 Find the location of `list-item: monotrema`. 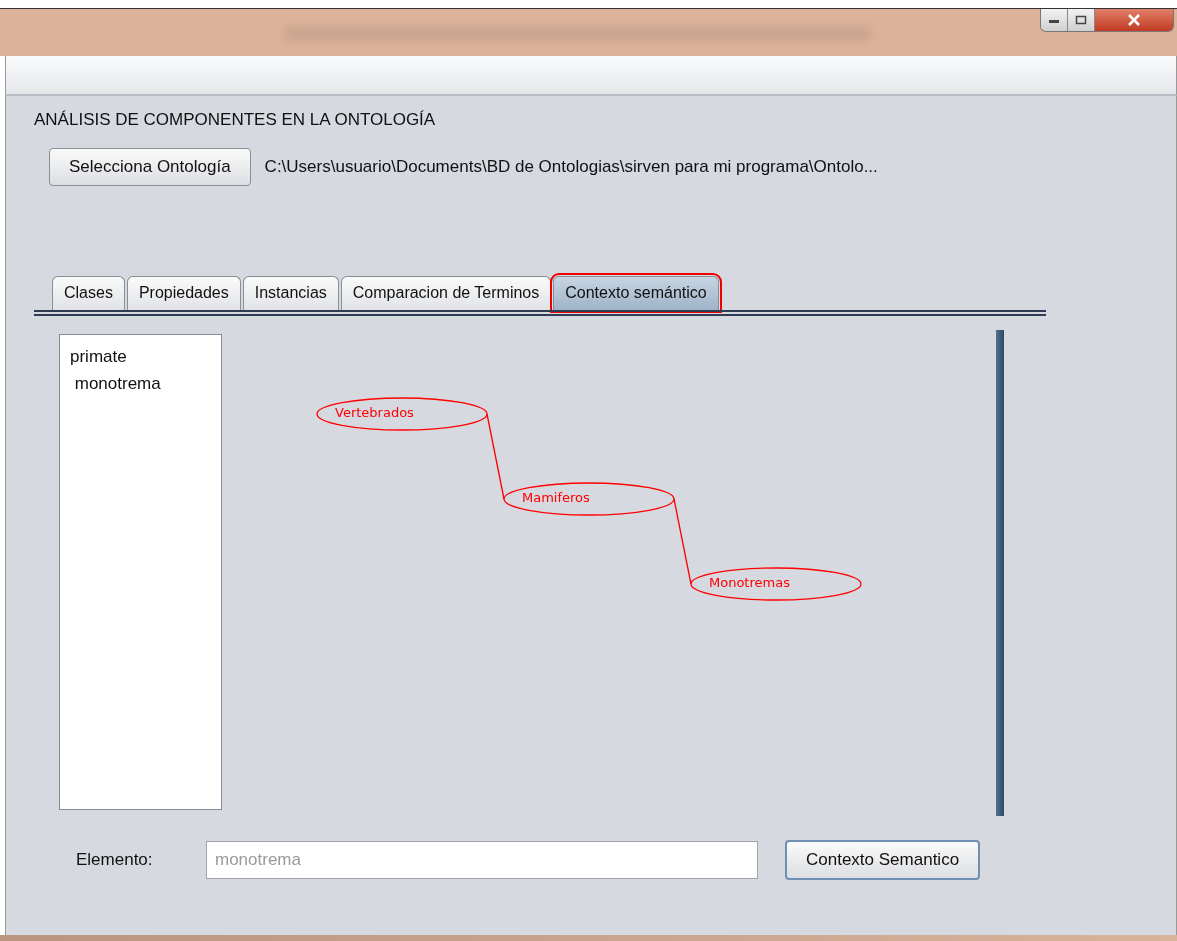

list-item: monotrema is located at coordinates (140, 383).